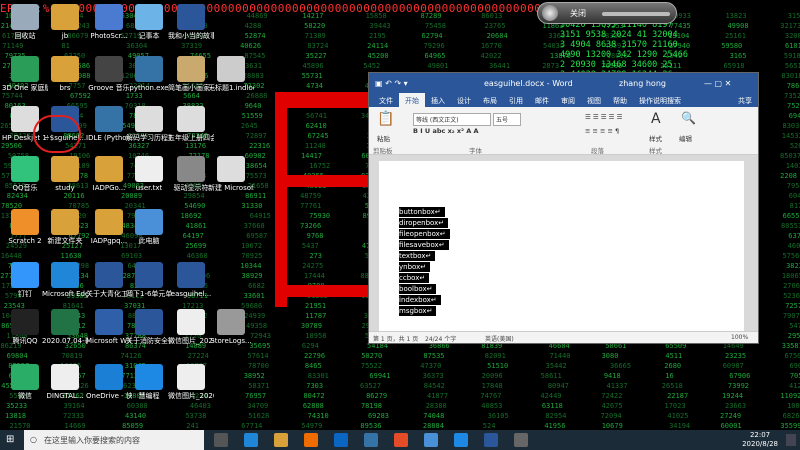 The height and width of the screenshot is (450, 800). I want to click on desktop-icon: 无标题1.indlock, so click(231, 74).